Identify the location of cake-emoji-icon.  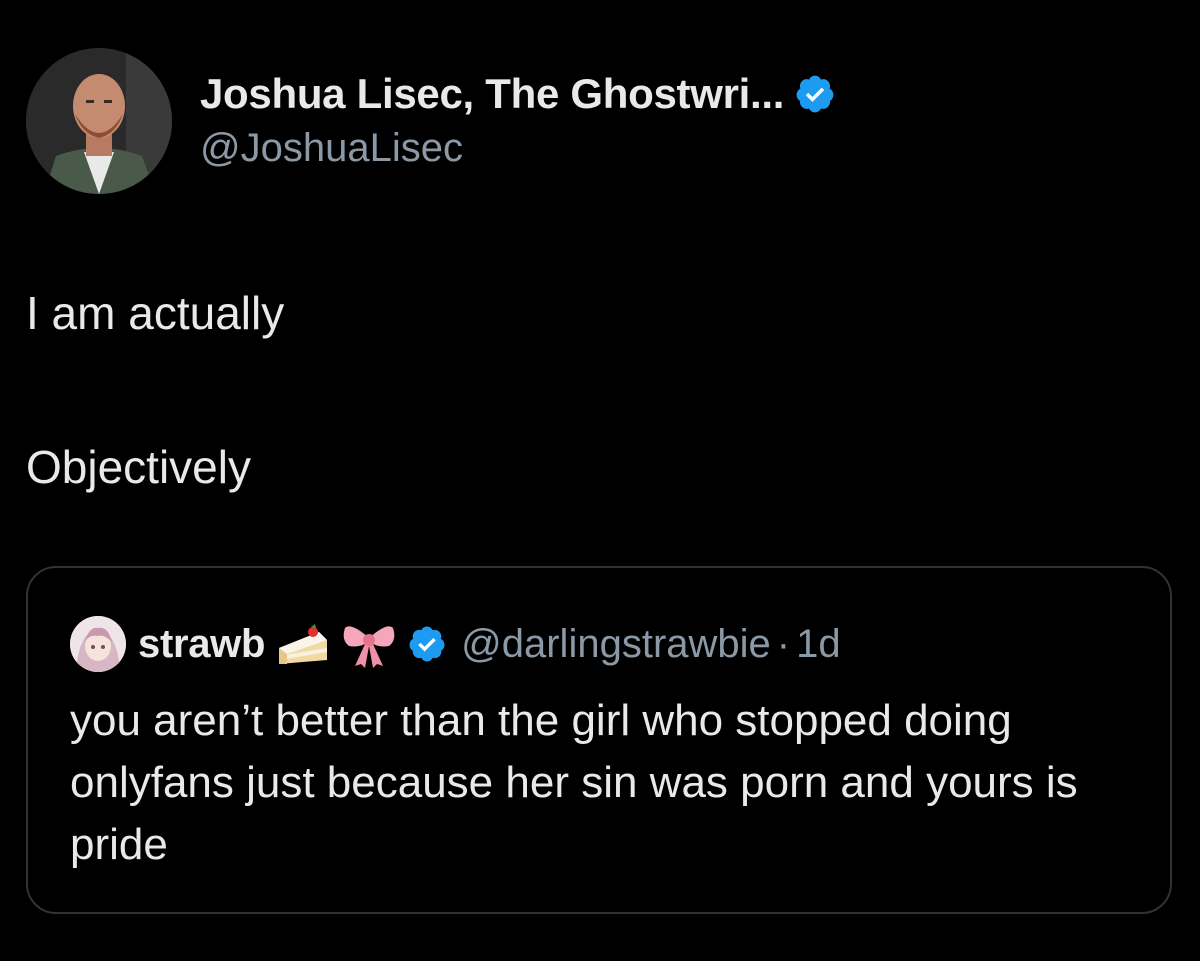
(303, 644).